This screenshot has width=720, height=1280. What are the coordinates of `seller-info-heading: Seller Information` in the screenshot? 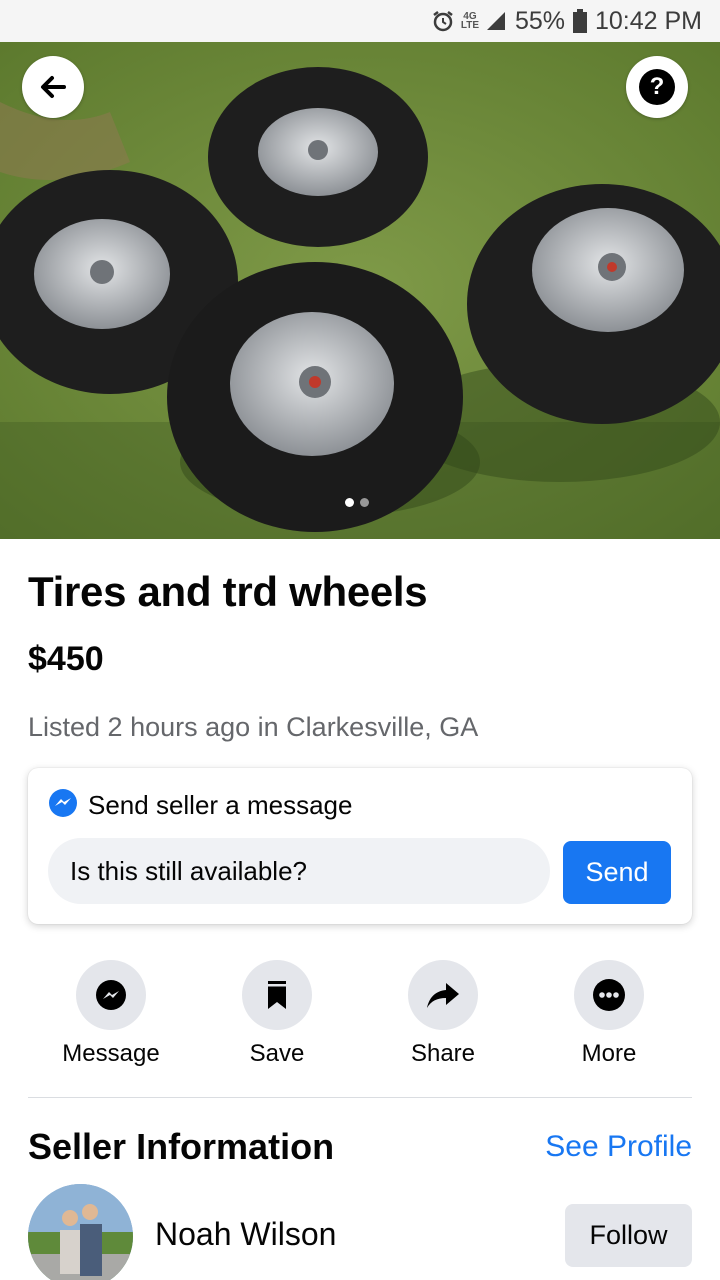 It's located at (181, 1146).